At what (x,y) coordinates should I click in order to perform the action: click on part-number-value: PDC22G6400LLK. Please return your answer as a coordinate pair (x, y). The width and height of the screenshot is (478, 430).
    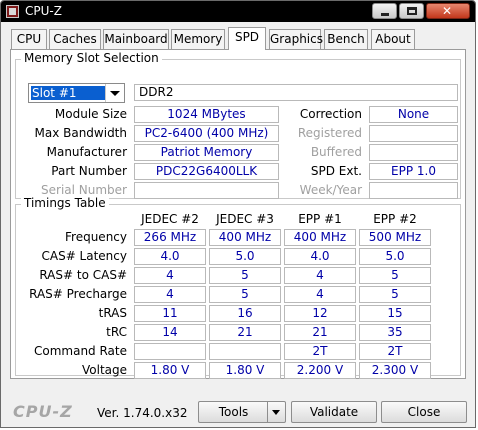
    Looking at the image, I should click on (206, 171).